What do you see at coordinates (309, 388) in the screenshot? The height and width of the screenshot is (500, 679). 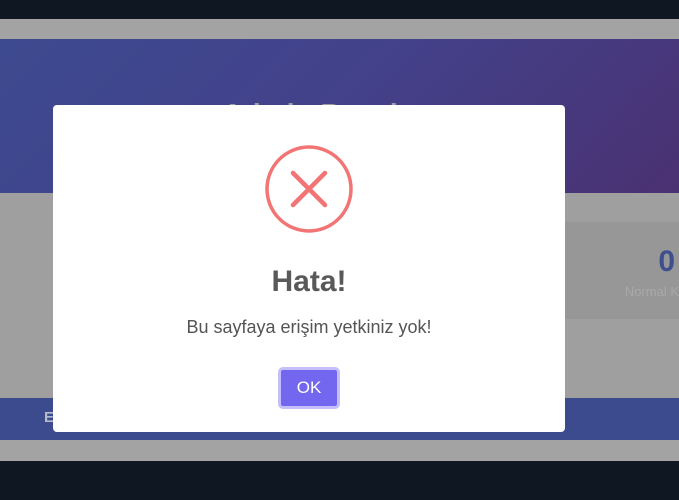 I see `ok-button: OK` at bounding box center [309, 388].